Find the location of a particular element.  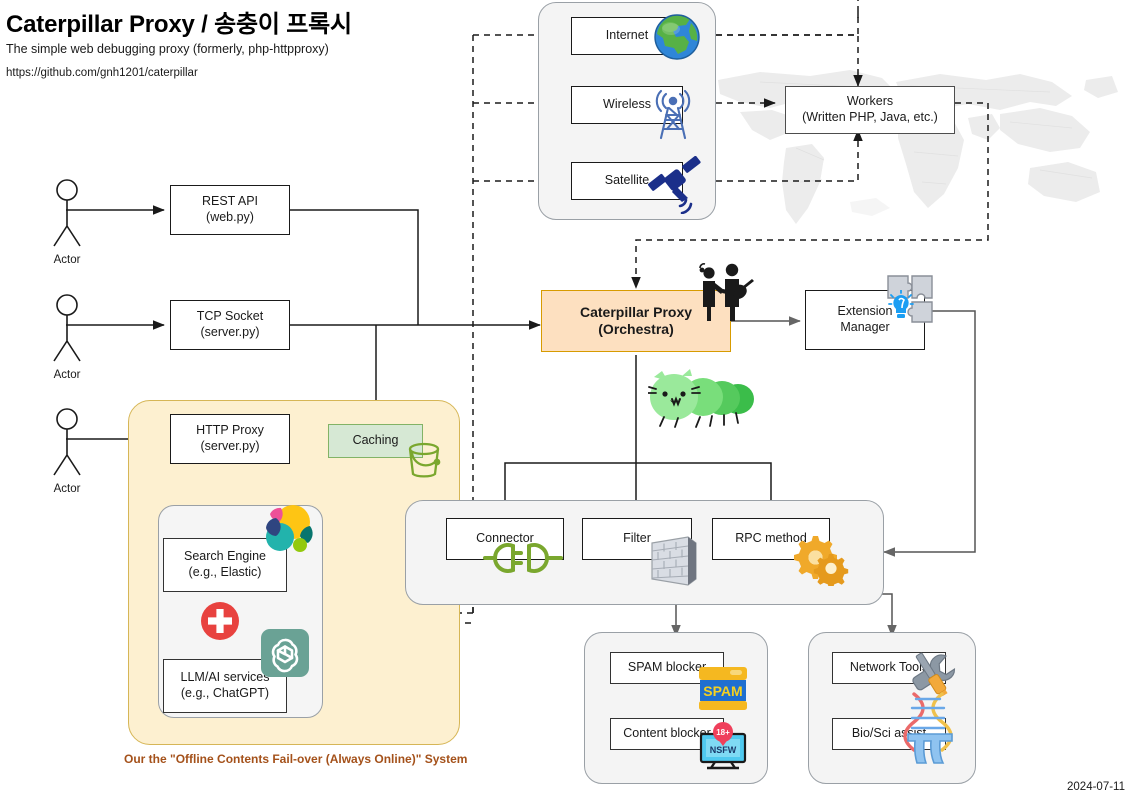

entrypoint-rest-api: REST API (web.py) is located at coordinates (230, 210).